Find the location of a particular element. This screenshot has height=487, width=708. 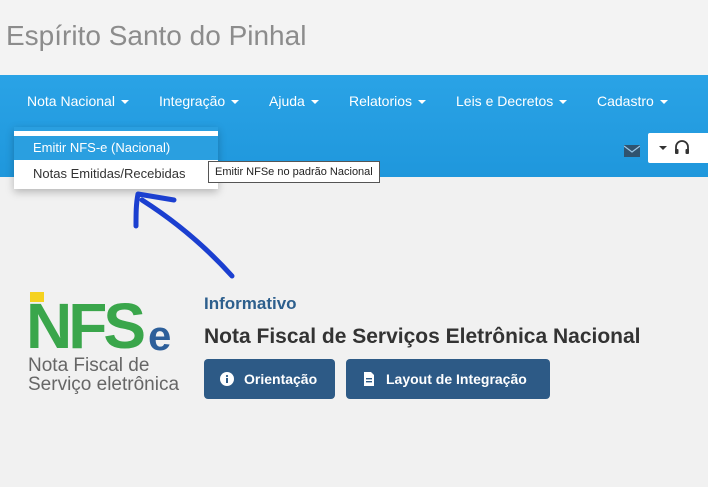

document-icon is located at coordinates (369, 379).